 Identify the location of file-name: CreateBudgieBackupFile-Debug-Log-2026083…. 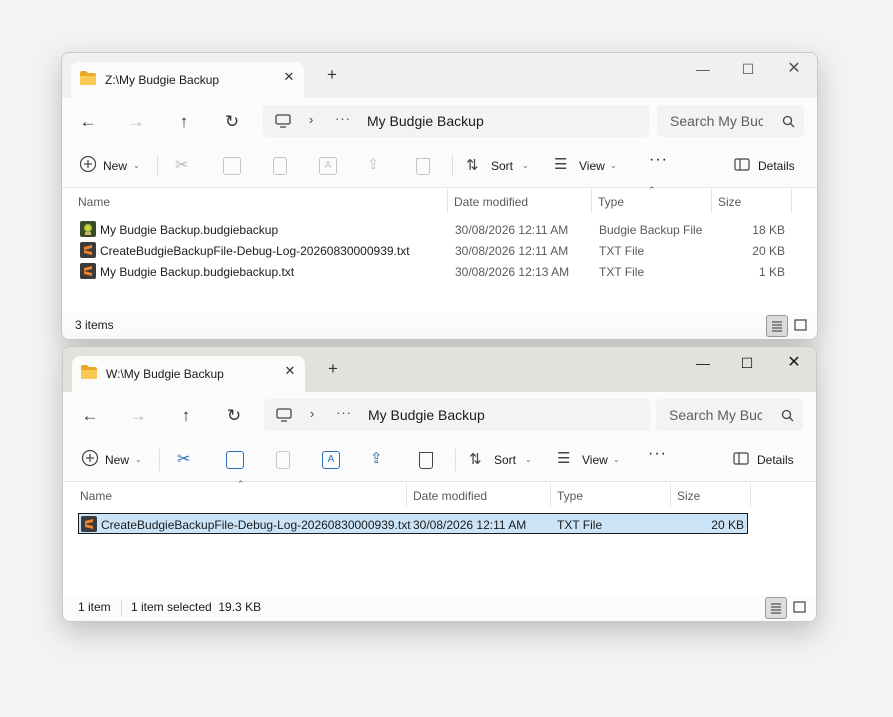
(256, 525).